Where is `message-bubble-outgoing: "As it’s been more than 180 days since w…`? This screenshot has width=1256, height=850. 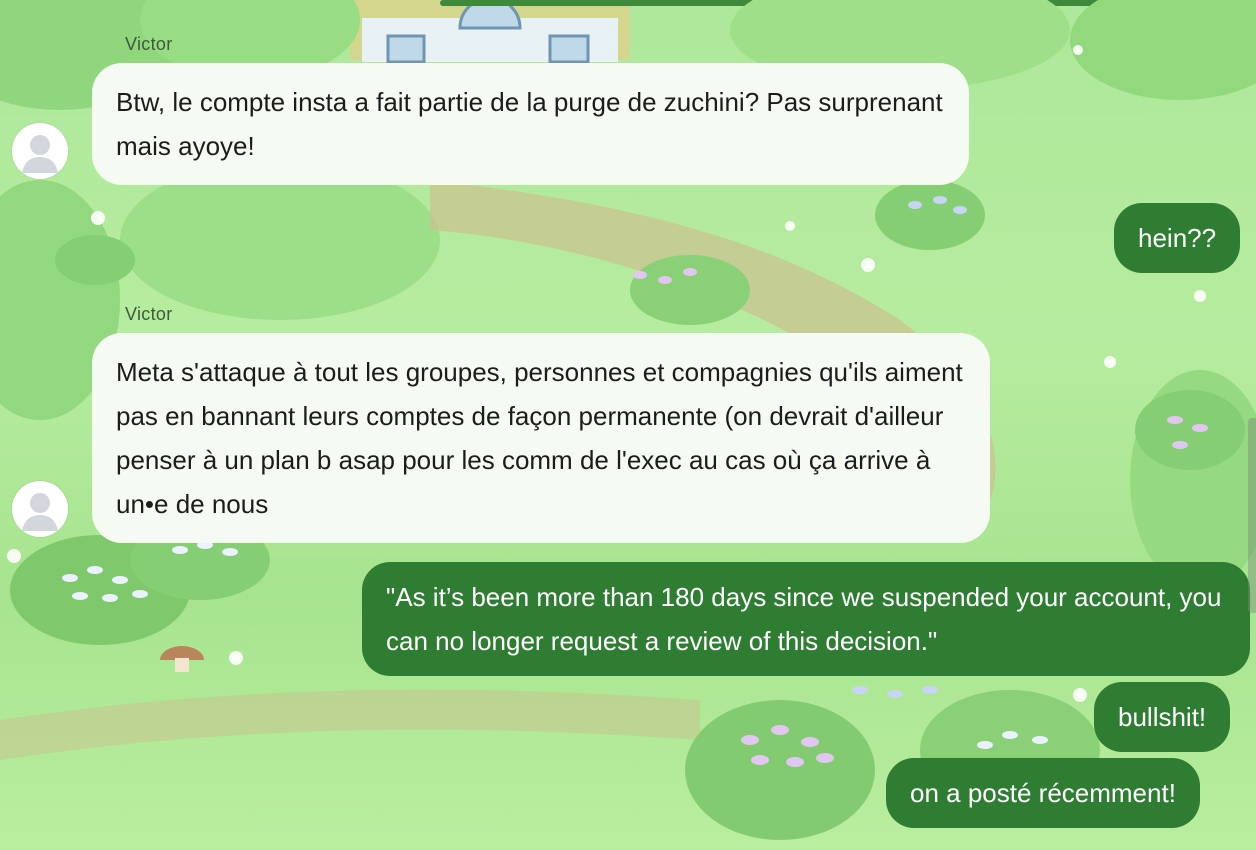
message-bubble-outgoing: "As it’s been more than 180 days since w… is located at coordinates (806, 619).